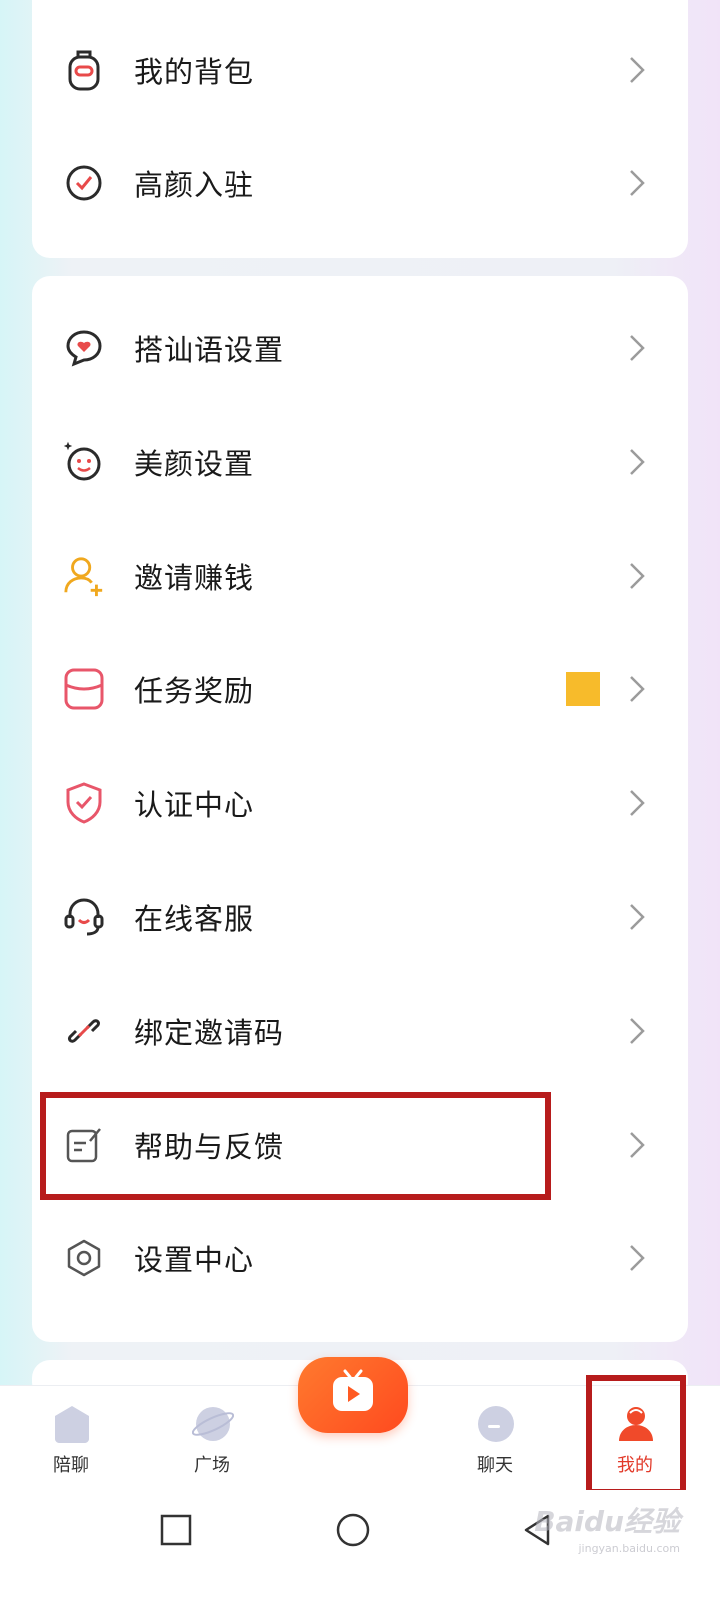  What do you see at coordinates (360, 183) in the screenshot?
I see `menu-item-beauty-join: 高颜入驻` at bounding box center [360, 183].